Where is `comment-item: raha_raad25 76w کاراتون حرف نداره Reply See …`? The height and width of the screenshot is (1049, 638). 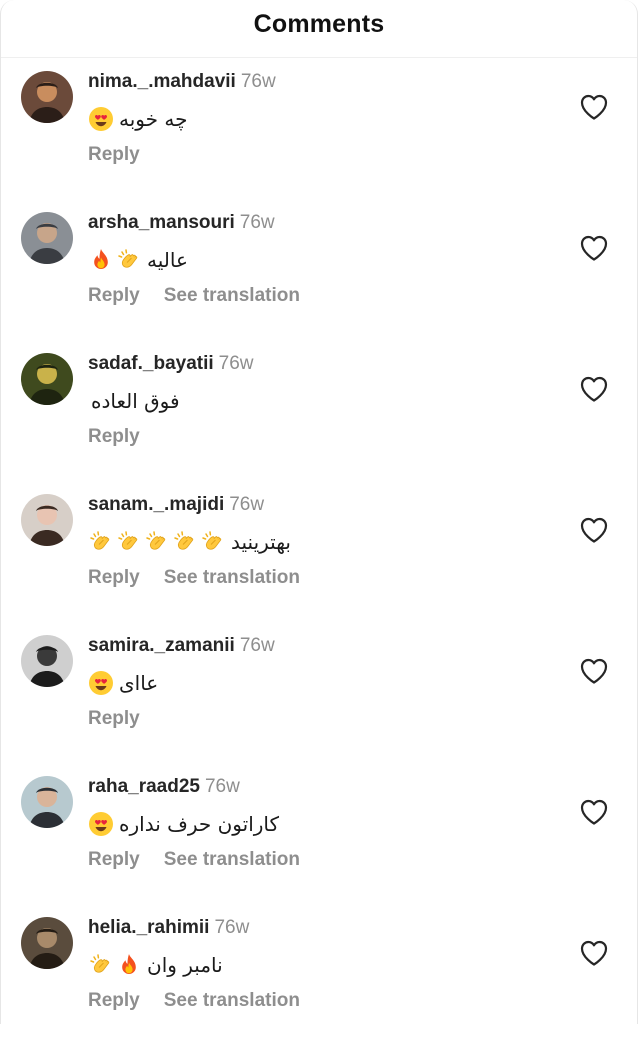 comment-item: raha_raad25 76w کاراتون حرف نداره Reply See … is located at coordinates (319, 837).